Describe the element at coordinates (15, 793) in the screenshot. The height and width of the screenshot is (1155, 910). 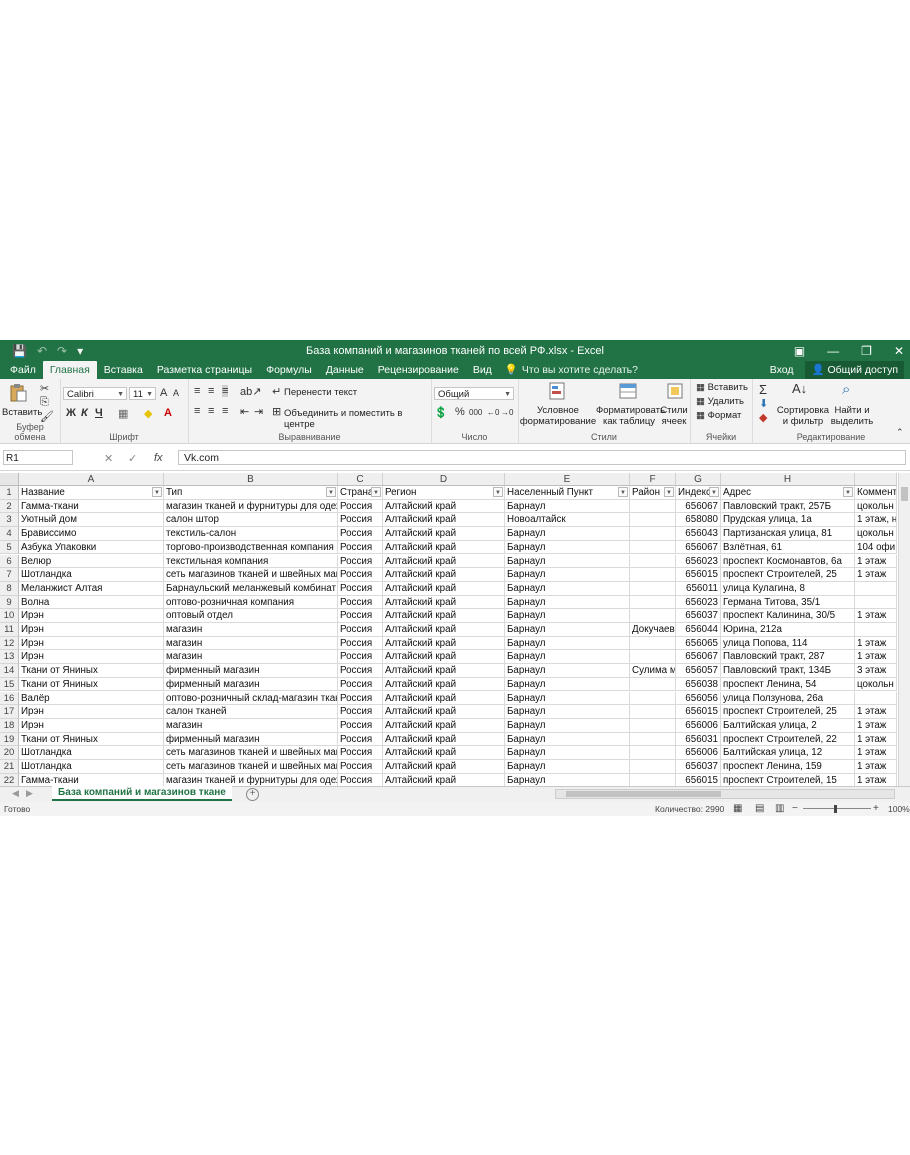
I see `prev-sheet-icon: ◀` at that location.